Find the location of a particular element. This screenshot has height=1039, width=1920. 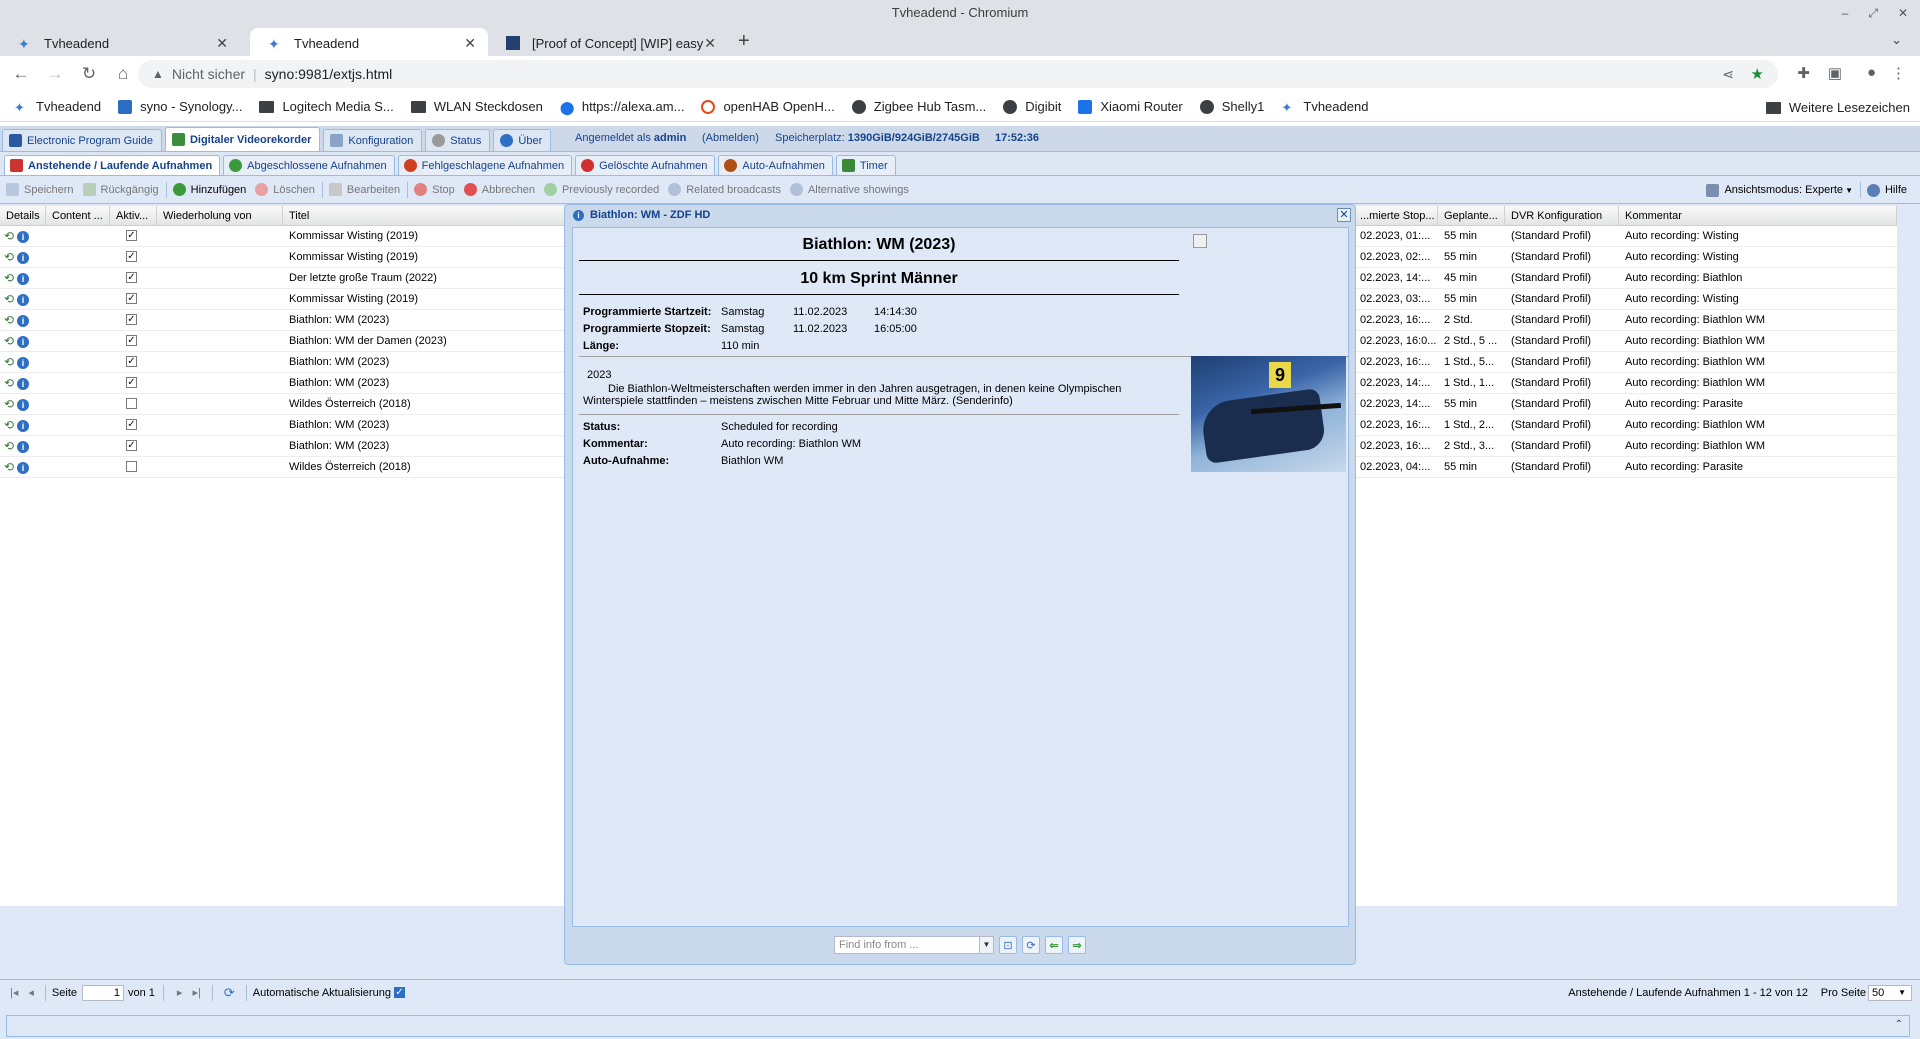

prev-page-icon: ◂ is located at coordinates (31, 992).